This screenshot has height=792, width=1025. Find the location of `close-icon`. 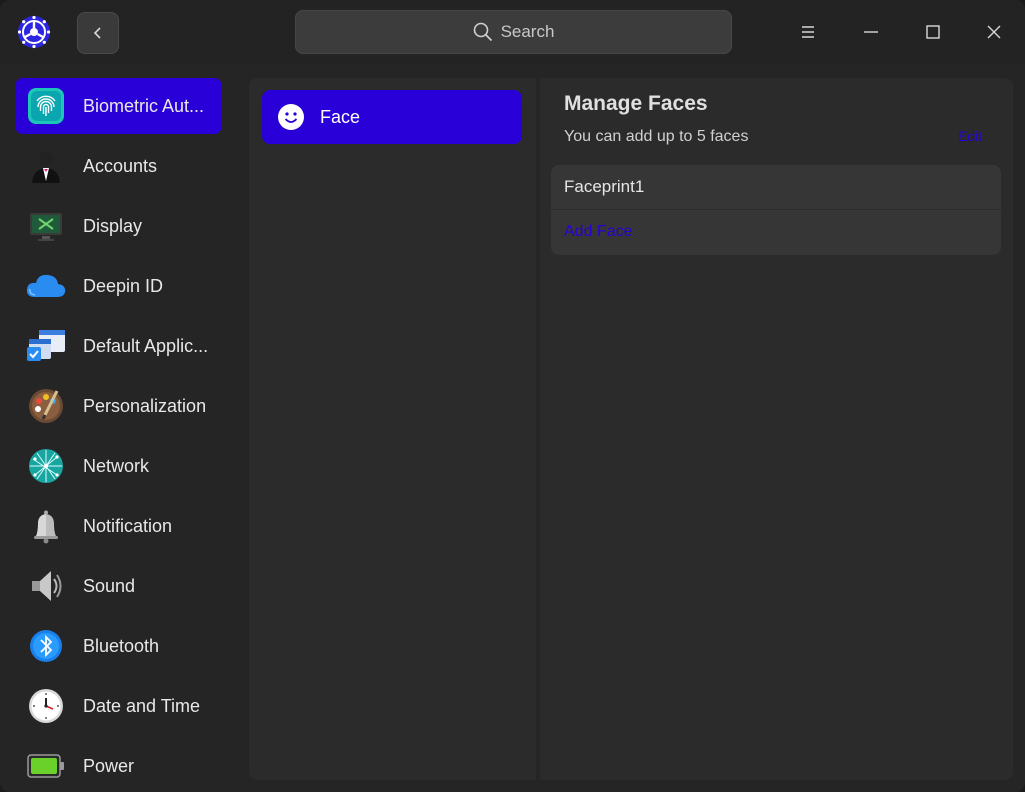

close-icon is located at coordinates (994, 32).